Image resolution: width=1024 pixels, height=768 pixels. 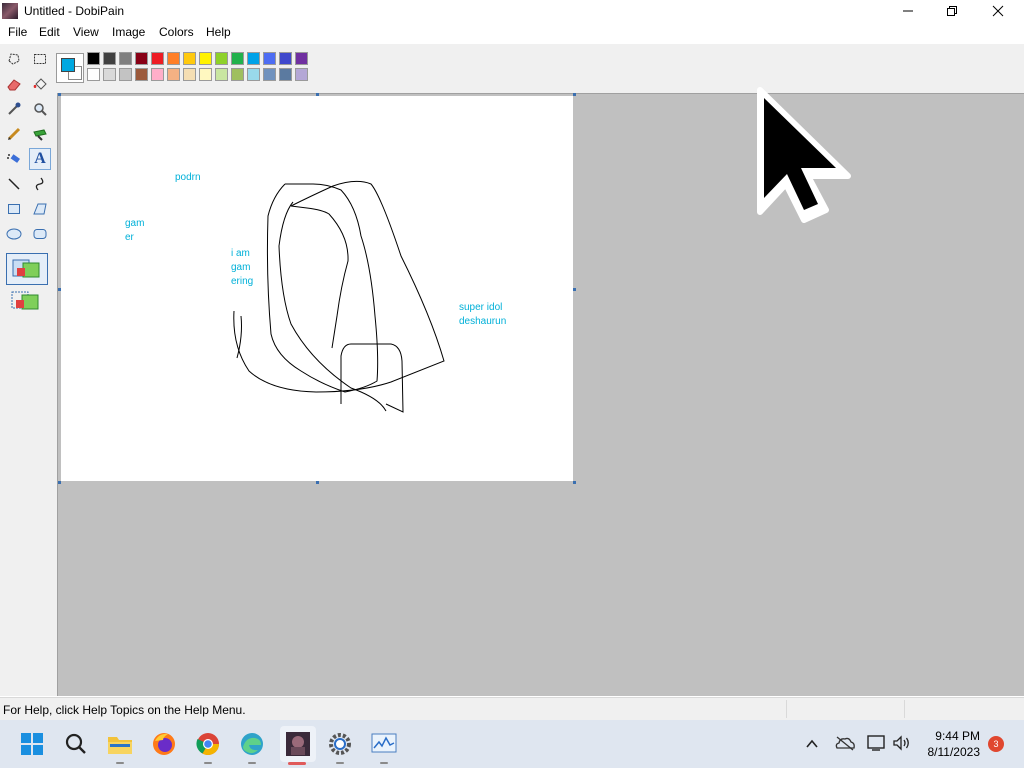 I want to click on resize-handle-left, so click(x=59, y=289).